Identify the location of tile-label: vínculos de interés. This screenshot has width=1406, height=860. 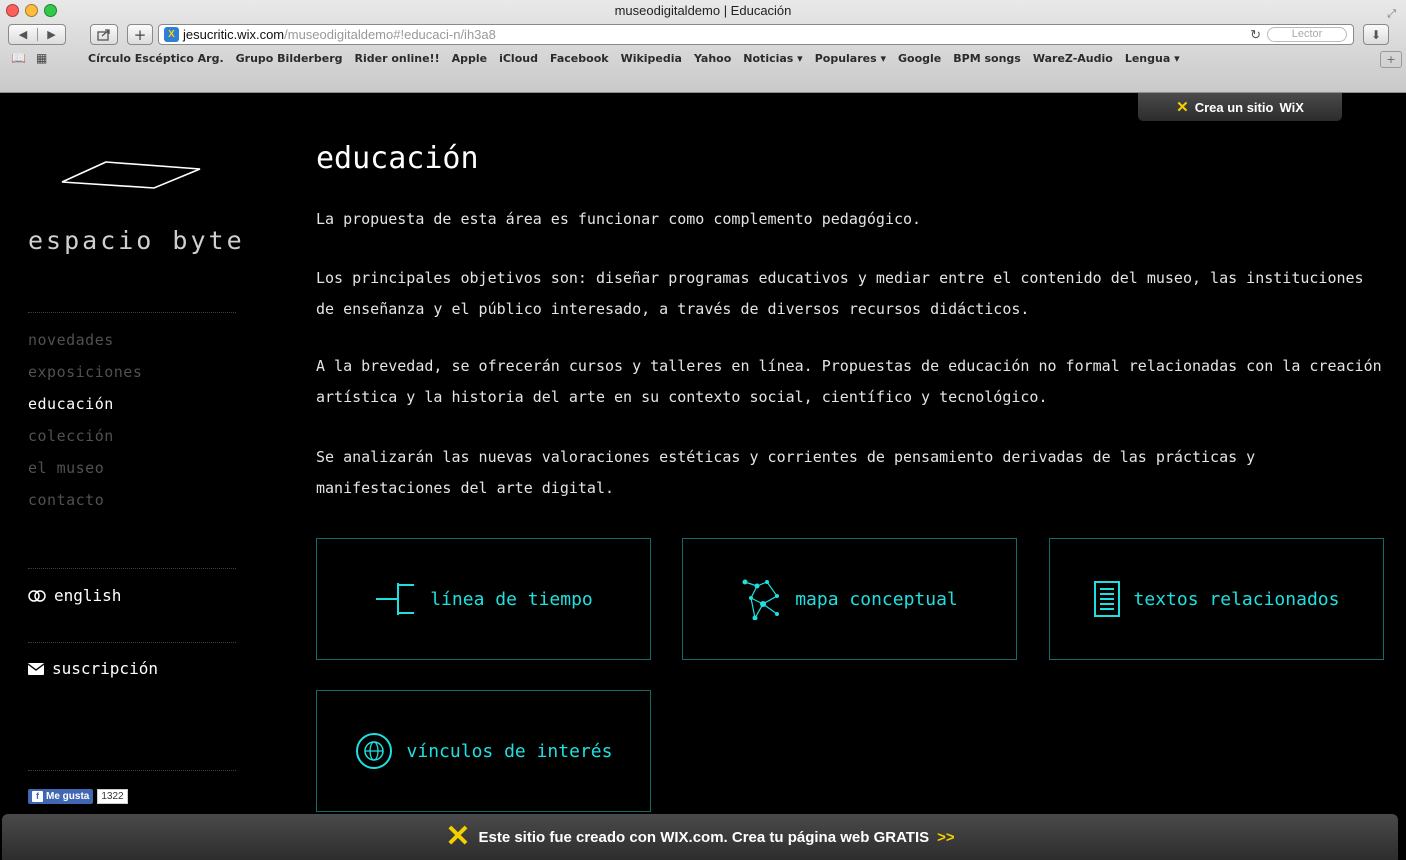
(509, 751).